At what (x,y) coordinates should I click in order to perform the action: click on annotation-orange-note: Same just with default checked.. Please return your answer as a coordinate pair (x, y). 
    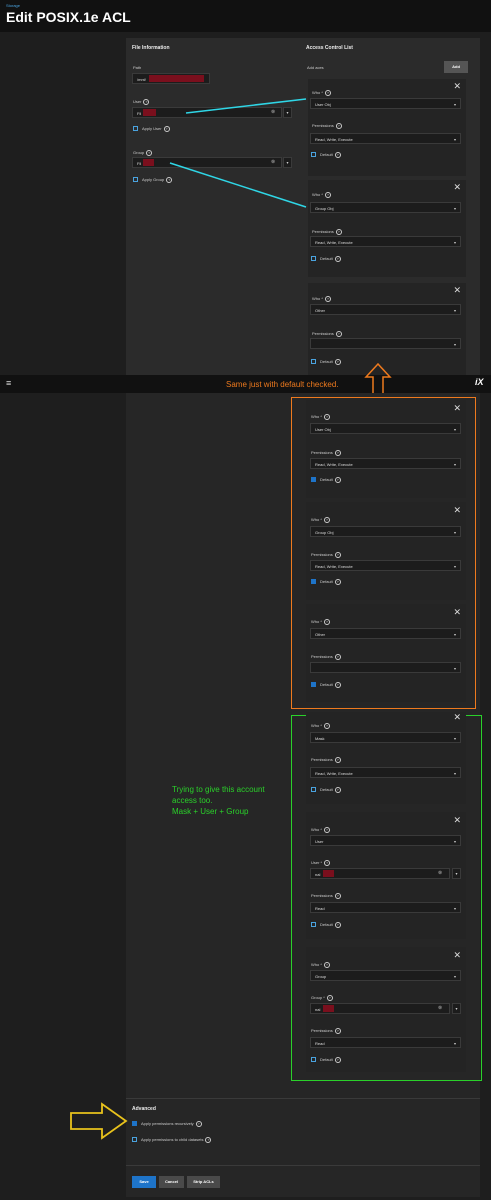
    Looking at the image, I should click on (282, 384).